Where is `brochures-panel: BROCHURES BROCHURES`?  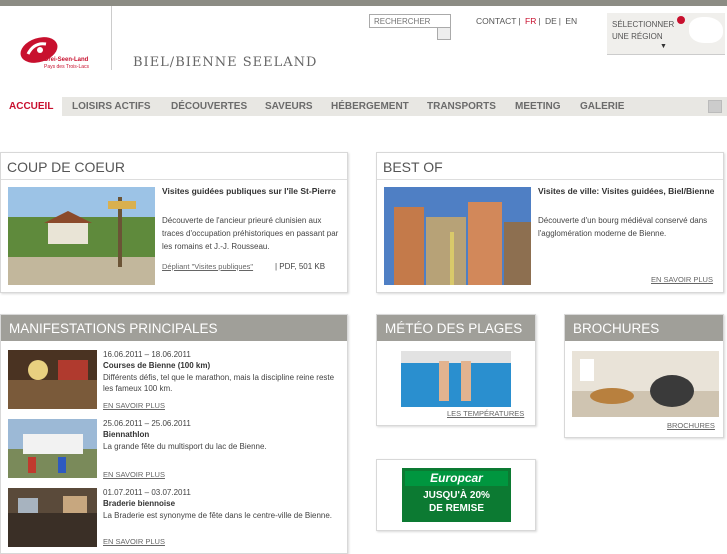 brochures-panel: BROCHURES BROCHURES is located at coordinates (644, 376).